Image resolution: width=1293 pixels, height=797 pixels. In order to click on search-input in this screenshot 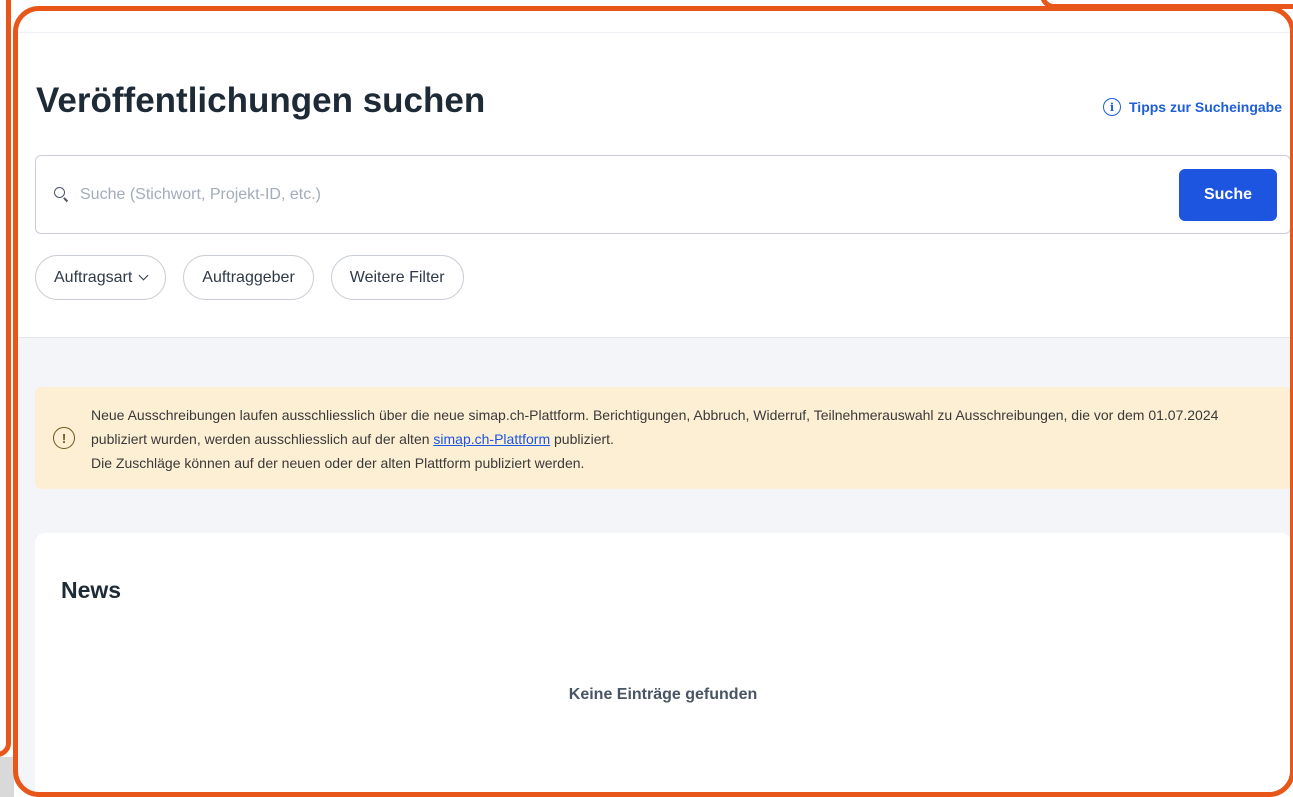, I will do `click(628, 194)`.